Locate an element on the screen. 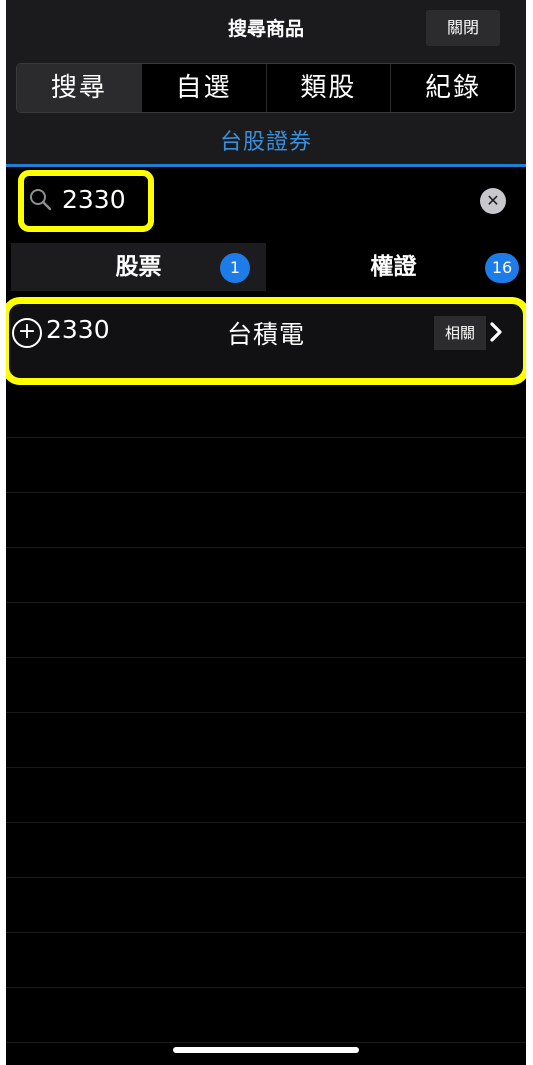 Image resolution: width=533 pixels, height=1065 pixels. tab-watchlist: 自選 is located at coordinates (204, 88).